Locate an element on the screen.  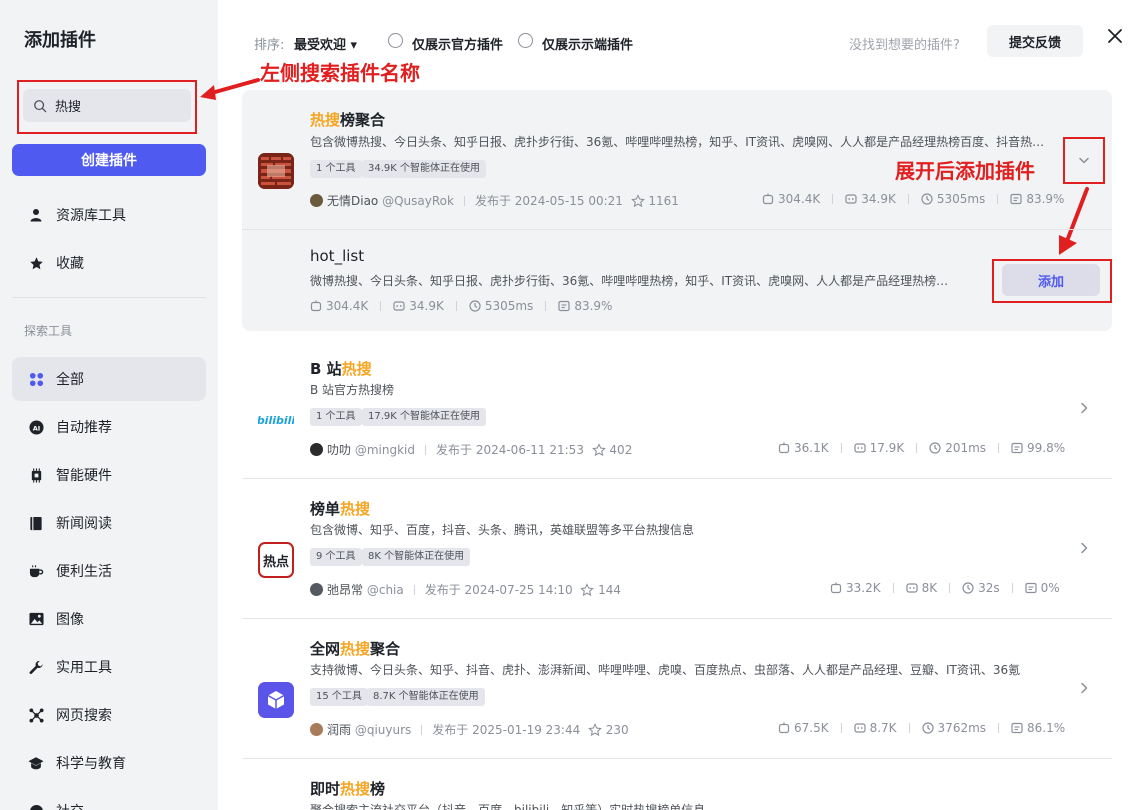
sidebar-item-favorites: 收藏 is located at coordinates (109, 263).